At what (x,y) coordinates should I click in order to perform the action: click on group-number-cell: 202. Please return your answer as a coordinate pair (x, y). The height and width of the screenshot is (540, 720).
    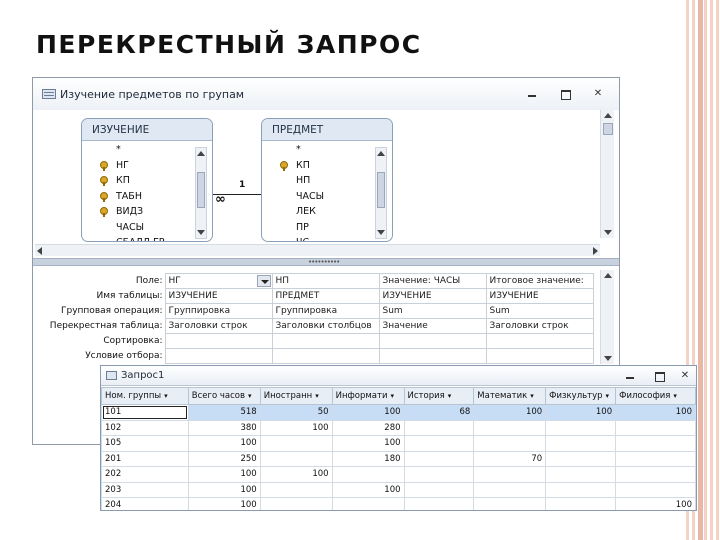
    Looking at the image, I should click on (145, 474).